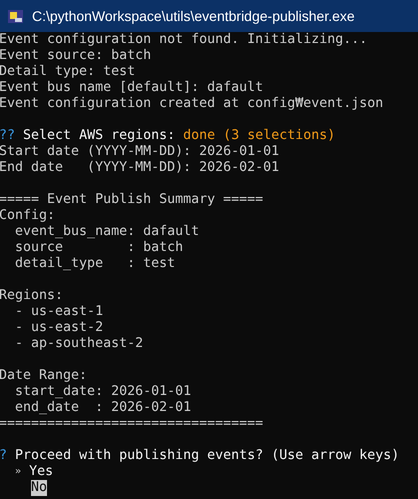 The width and height of the screenshot is (418, 499). Describe the element at coordinates (259, 136) in the screenshot. I see `answer-text: done (3 selections)` at that location.